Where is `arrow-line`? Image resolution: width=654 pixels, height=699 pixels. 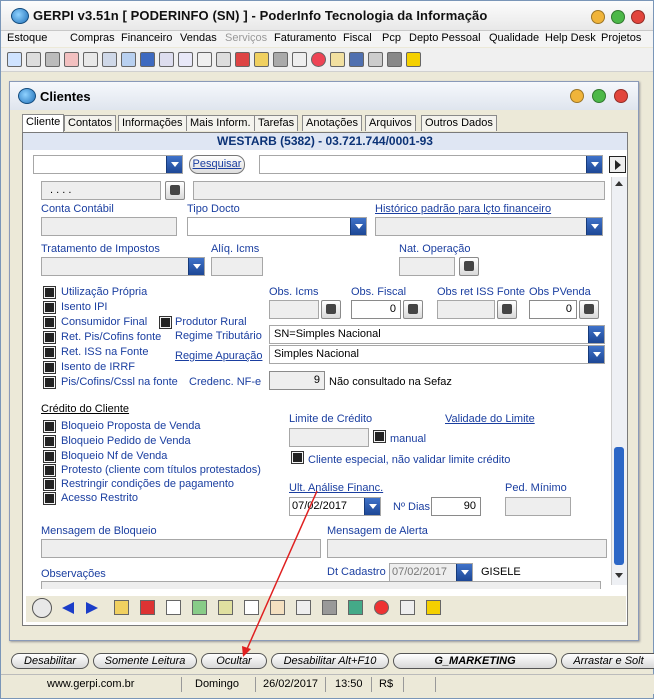 arrow-line is located at coordinates (282, 570).